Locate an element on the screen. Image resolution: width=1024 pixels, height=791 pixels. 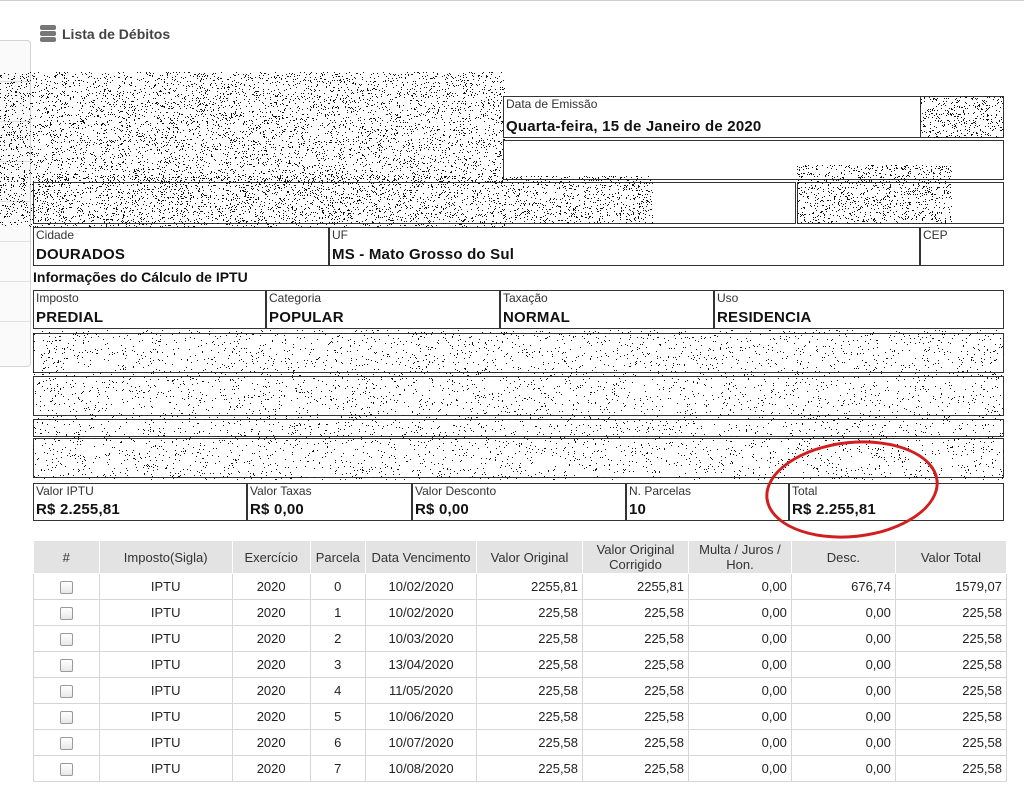
header-col-parcela: Parcela is located at coordinates (338, 557).